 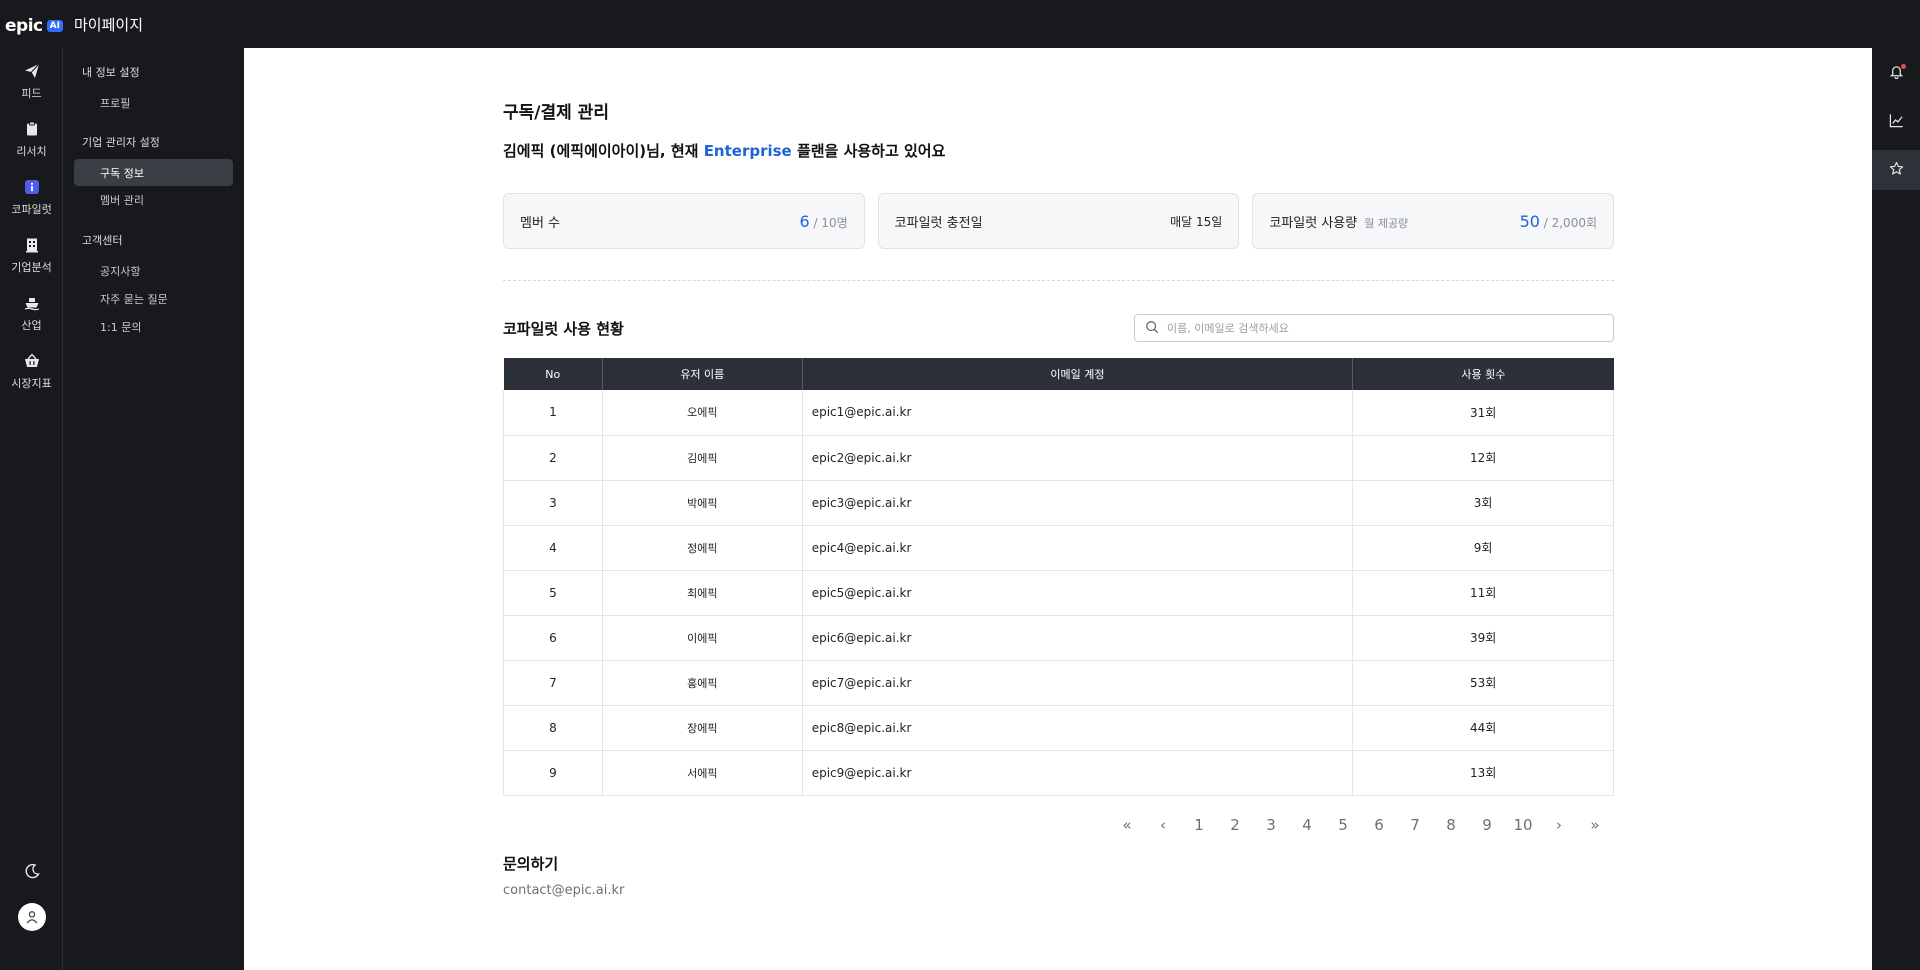 What do you see at coordinates (1235, 825) in the screenshot?
I see `page-button-2: 2` at bounding box center [1235, 825].